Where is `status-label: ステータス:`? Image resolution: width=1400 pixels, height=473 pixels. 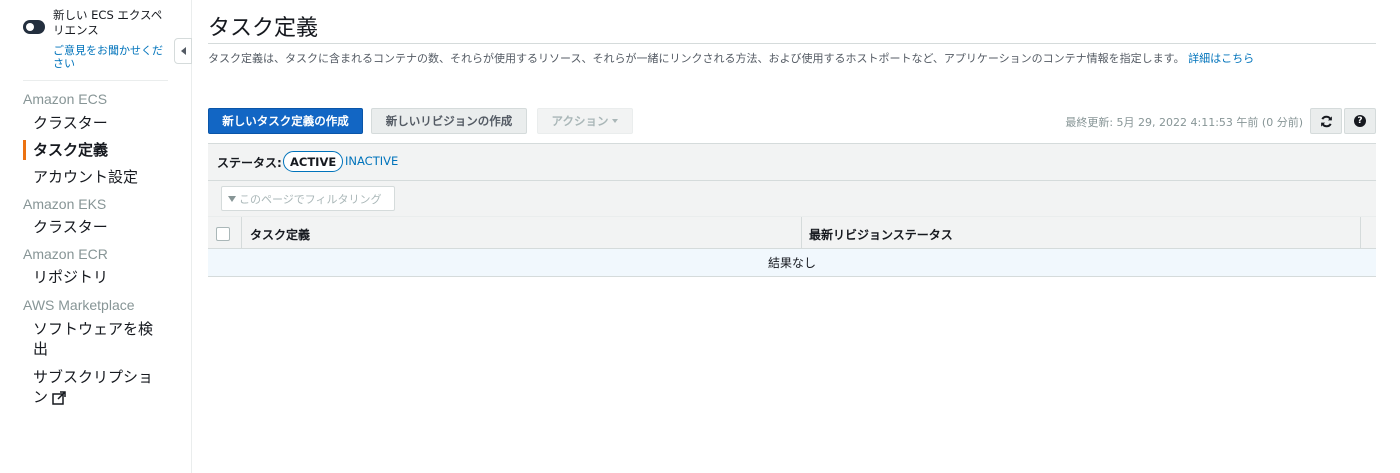 status-label: ステータス: is located at coordinates (249, 163).